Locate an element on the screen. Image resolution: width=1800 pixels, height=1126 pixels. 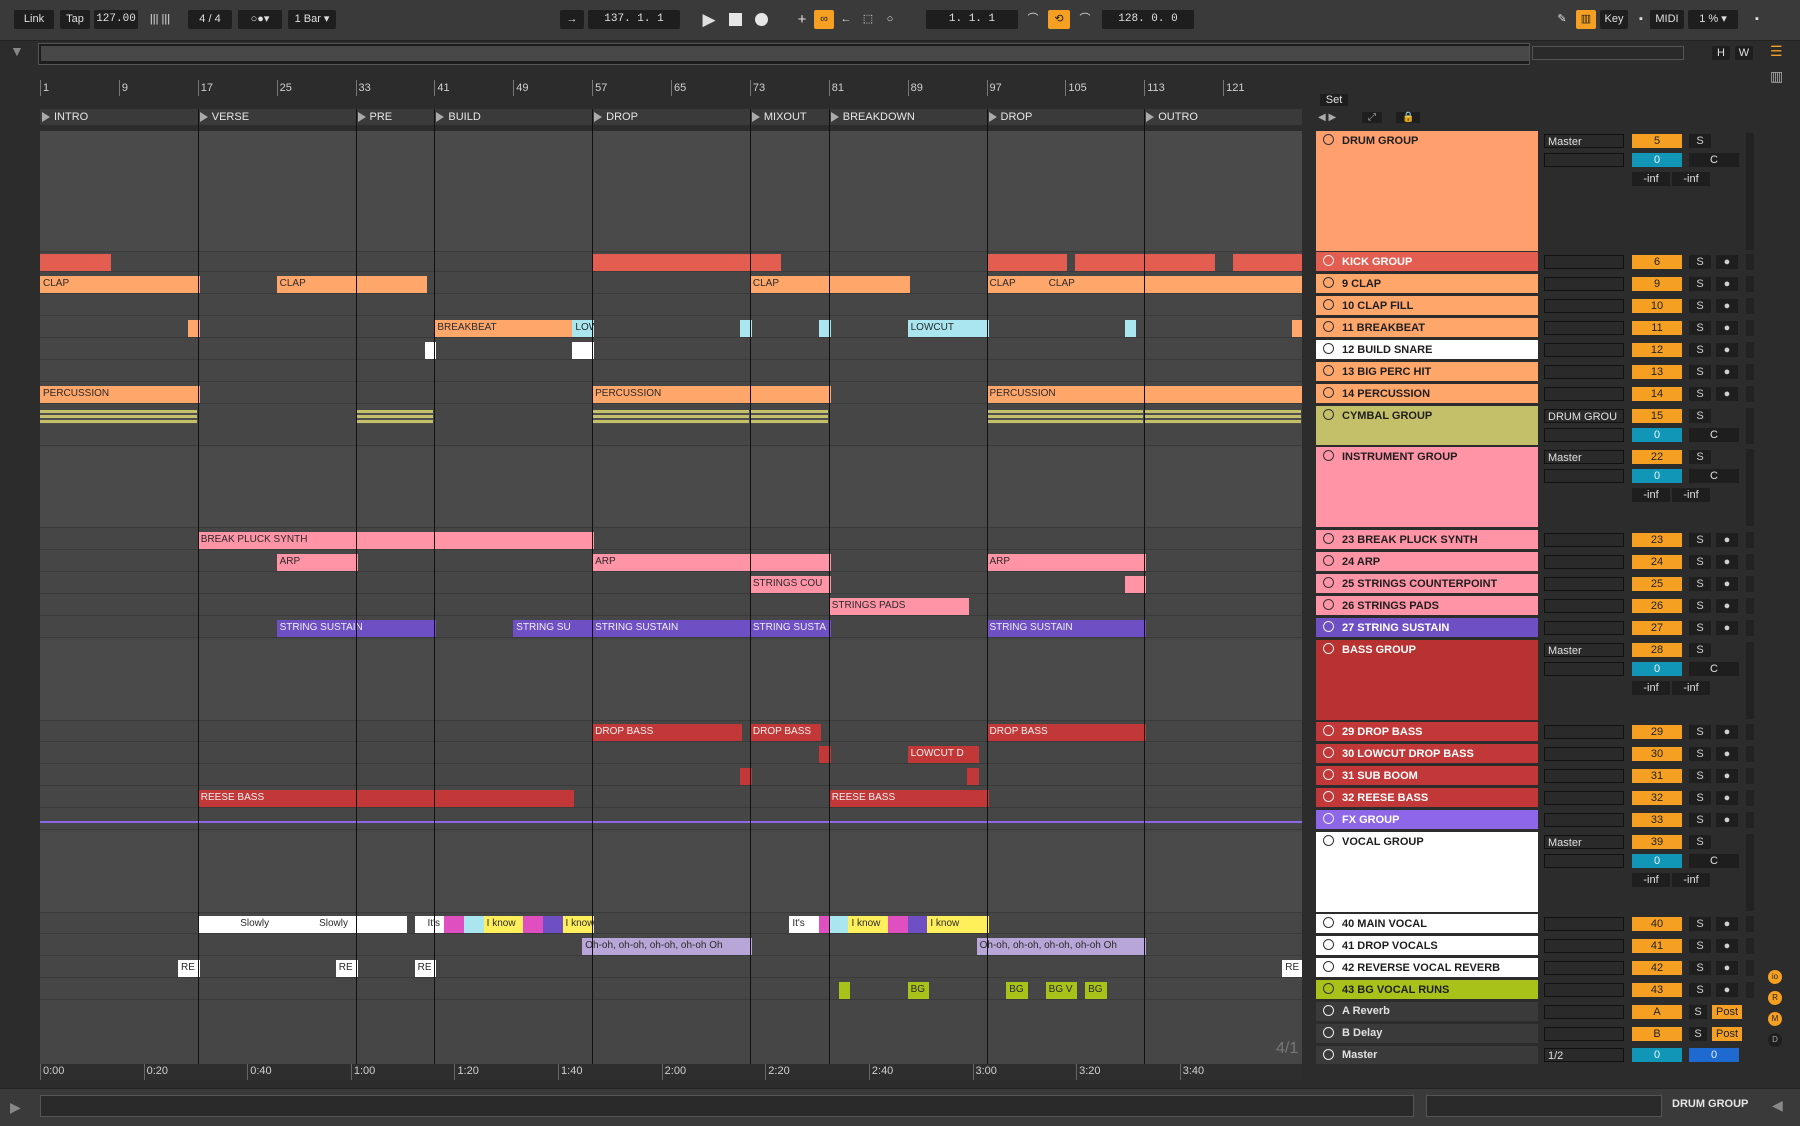
link-button: Link is located at coordinates (34, 19).